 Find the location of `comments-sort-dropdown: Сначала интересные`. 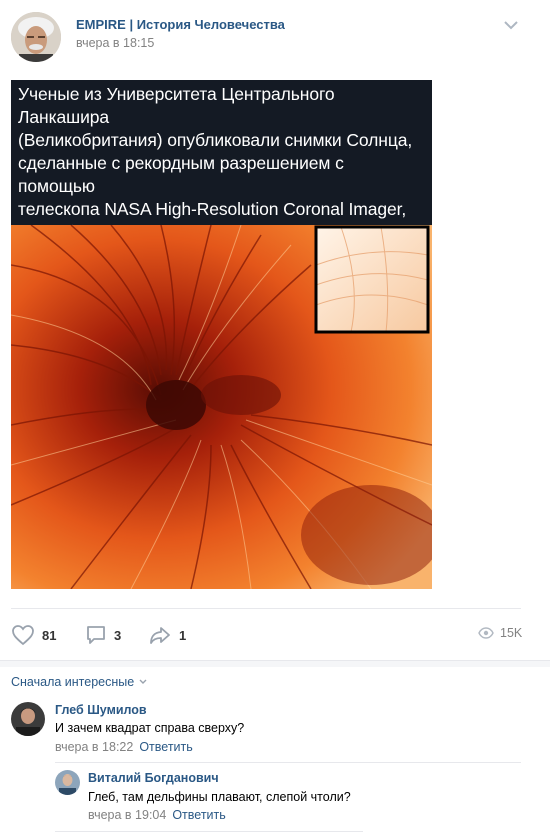

comments-sort-dropdown: Сначала интересные is located at coordinates (79, 682).